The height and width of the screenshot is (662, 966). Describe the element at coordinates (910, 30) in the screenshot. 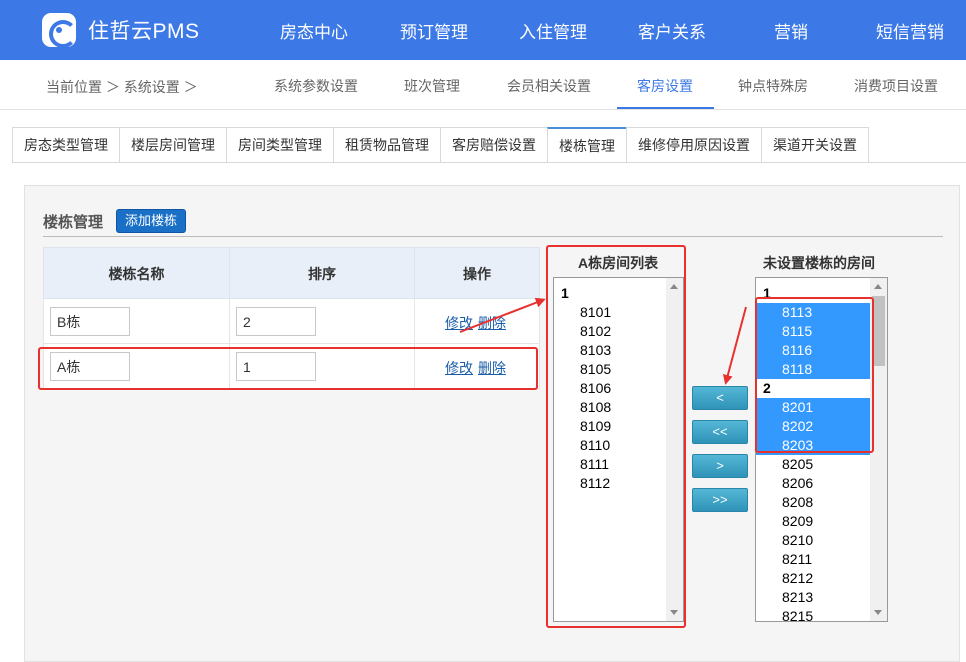

I see `nav-item-sms-marketing: 短信营销` at that location.